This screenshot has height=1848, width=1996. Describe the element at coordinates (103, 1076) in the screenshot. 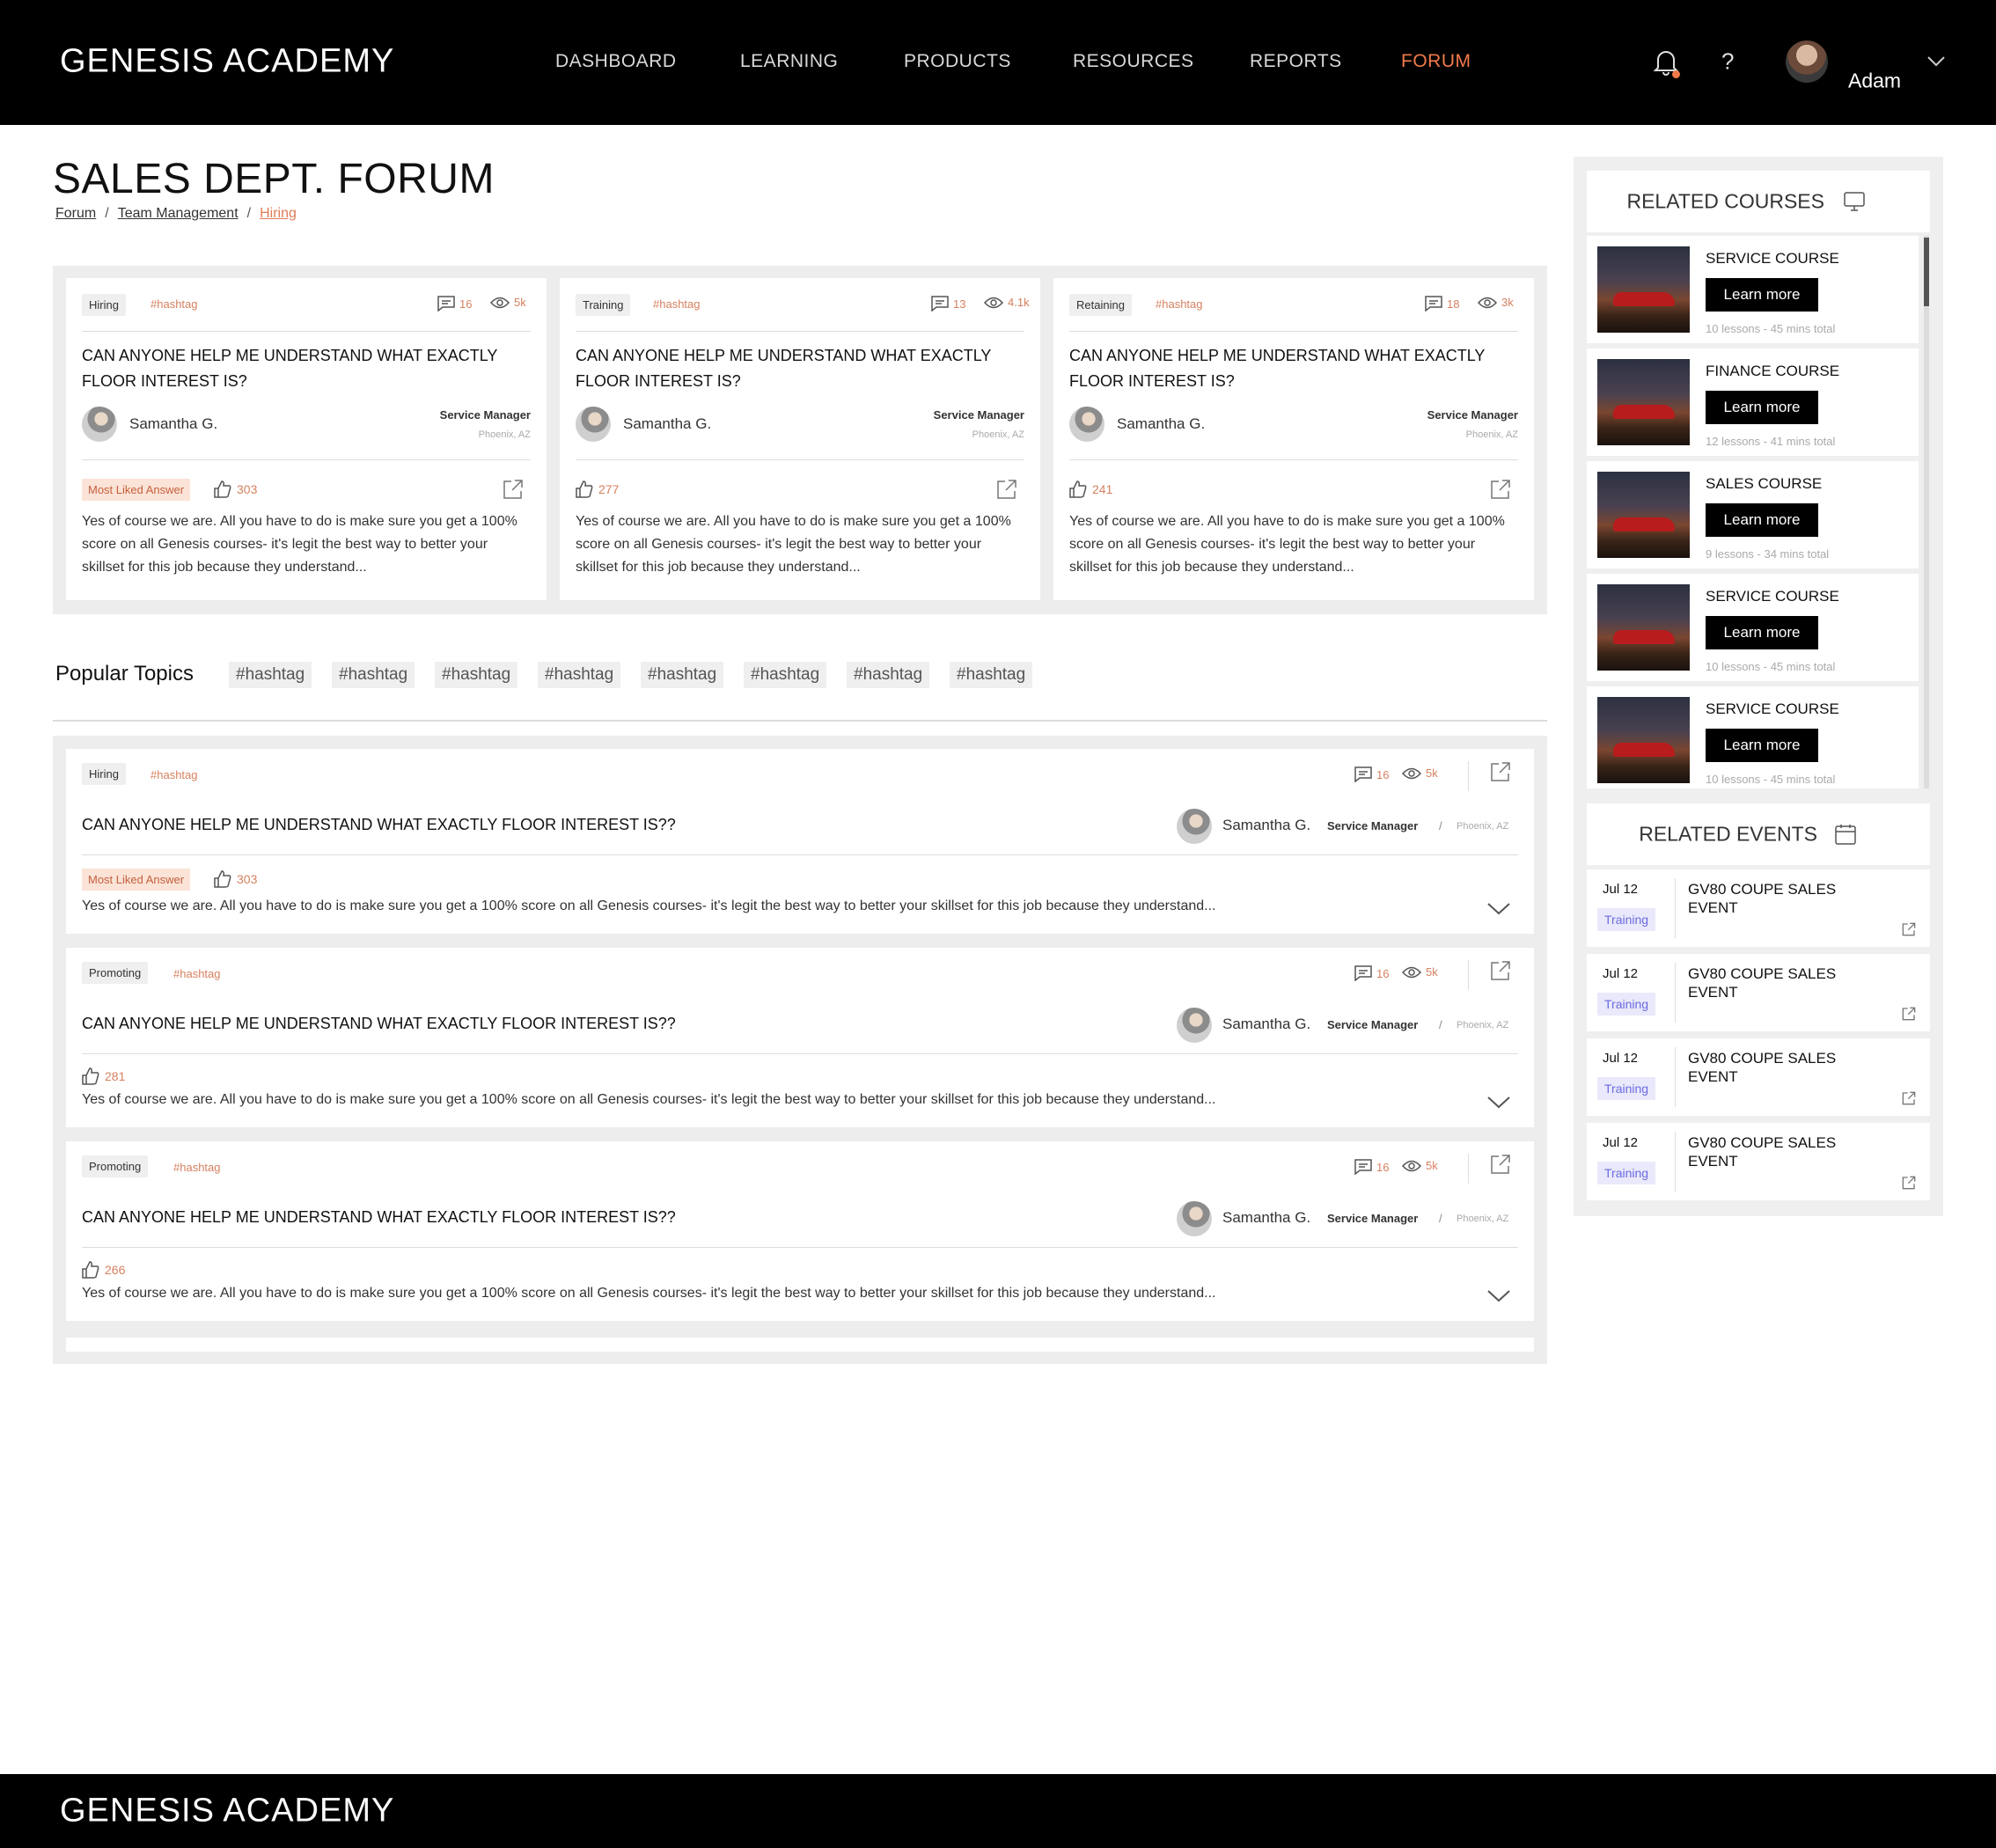

I see `like-button: 281` at that location.